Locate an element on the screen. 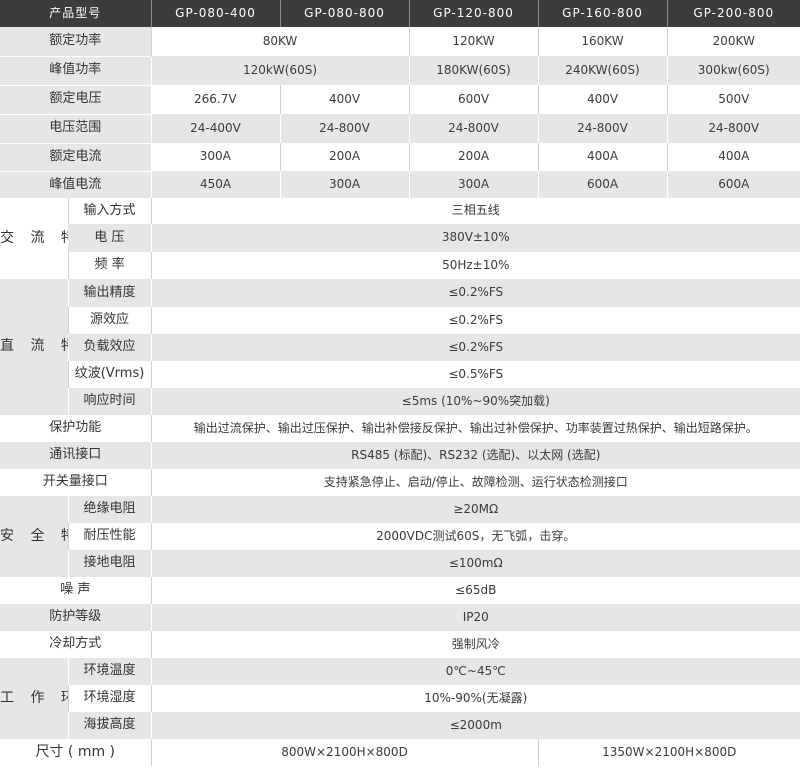 This screenshot has height=777, width=800. comm-value: RS485 (标配)、RS232 (选配)、以太网 (选配) is located at coordinates (475, 455).